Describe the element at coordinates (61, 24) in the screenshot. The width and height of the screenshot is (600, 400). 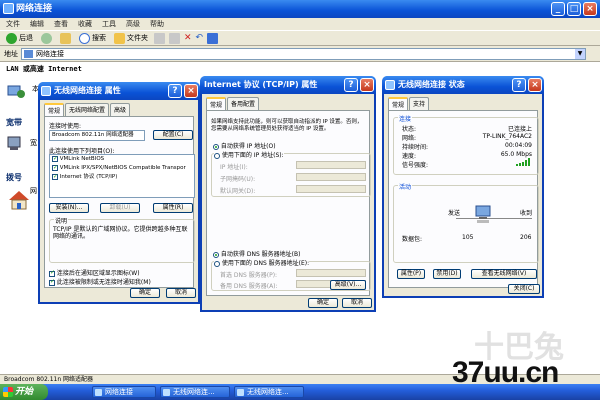
I see `menu-view: 查看` at that location.